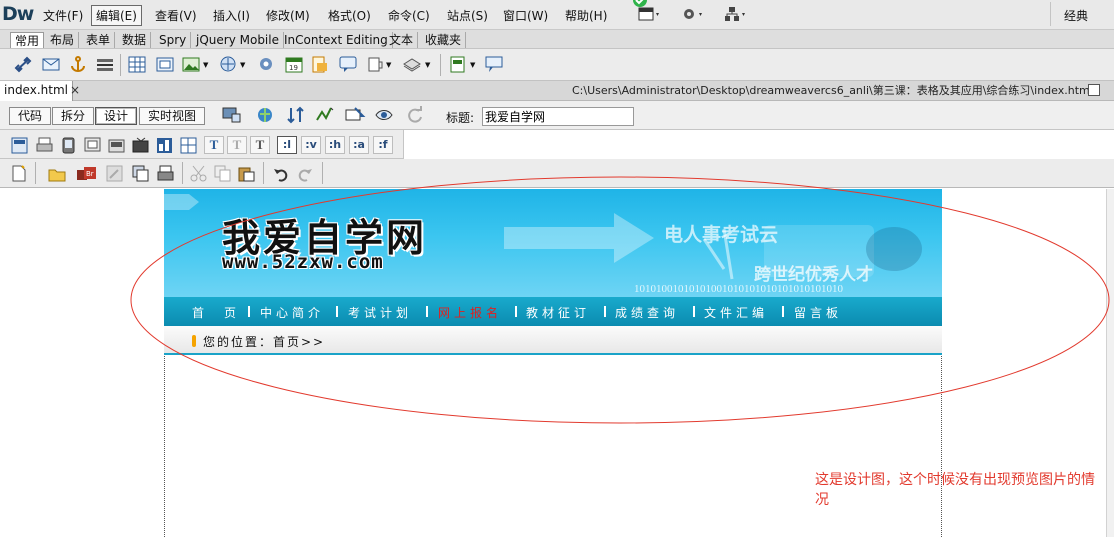  Describe the element at coordinates (736, 312) in the screenshot. I see `nav-documents: 文件汇编` at that location.